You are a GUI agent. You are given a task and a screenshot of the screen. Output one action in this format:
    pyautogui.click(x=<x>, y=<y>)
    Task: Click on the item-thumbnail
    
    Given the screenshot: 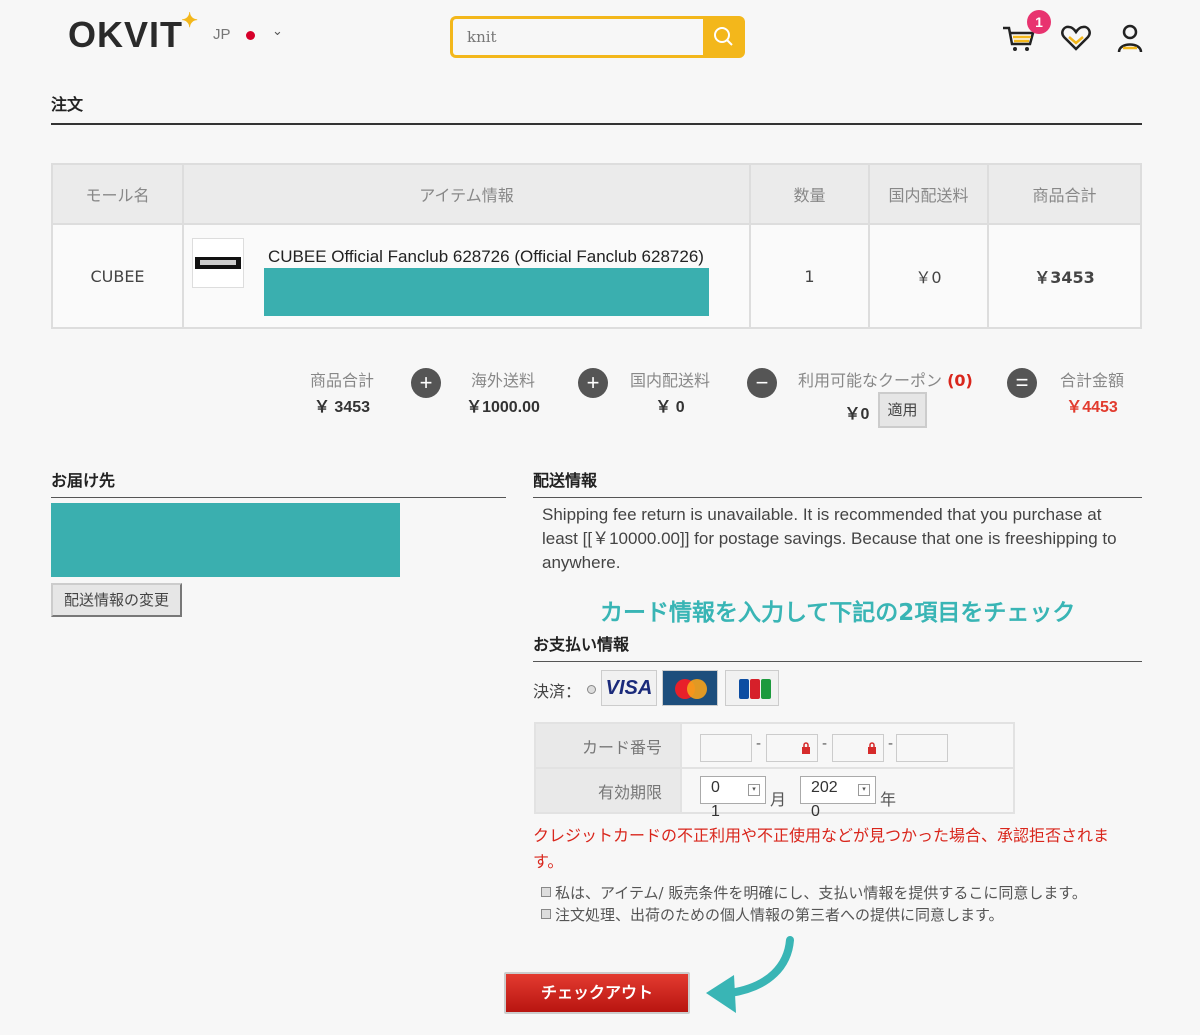 What is the action you would take?
    pyautogui.click(x=218, y=263)
    